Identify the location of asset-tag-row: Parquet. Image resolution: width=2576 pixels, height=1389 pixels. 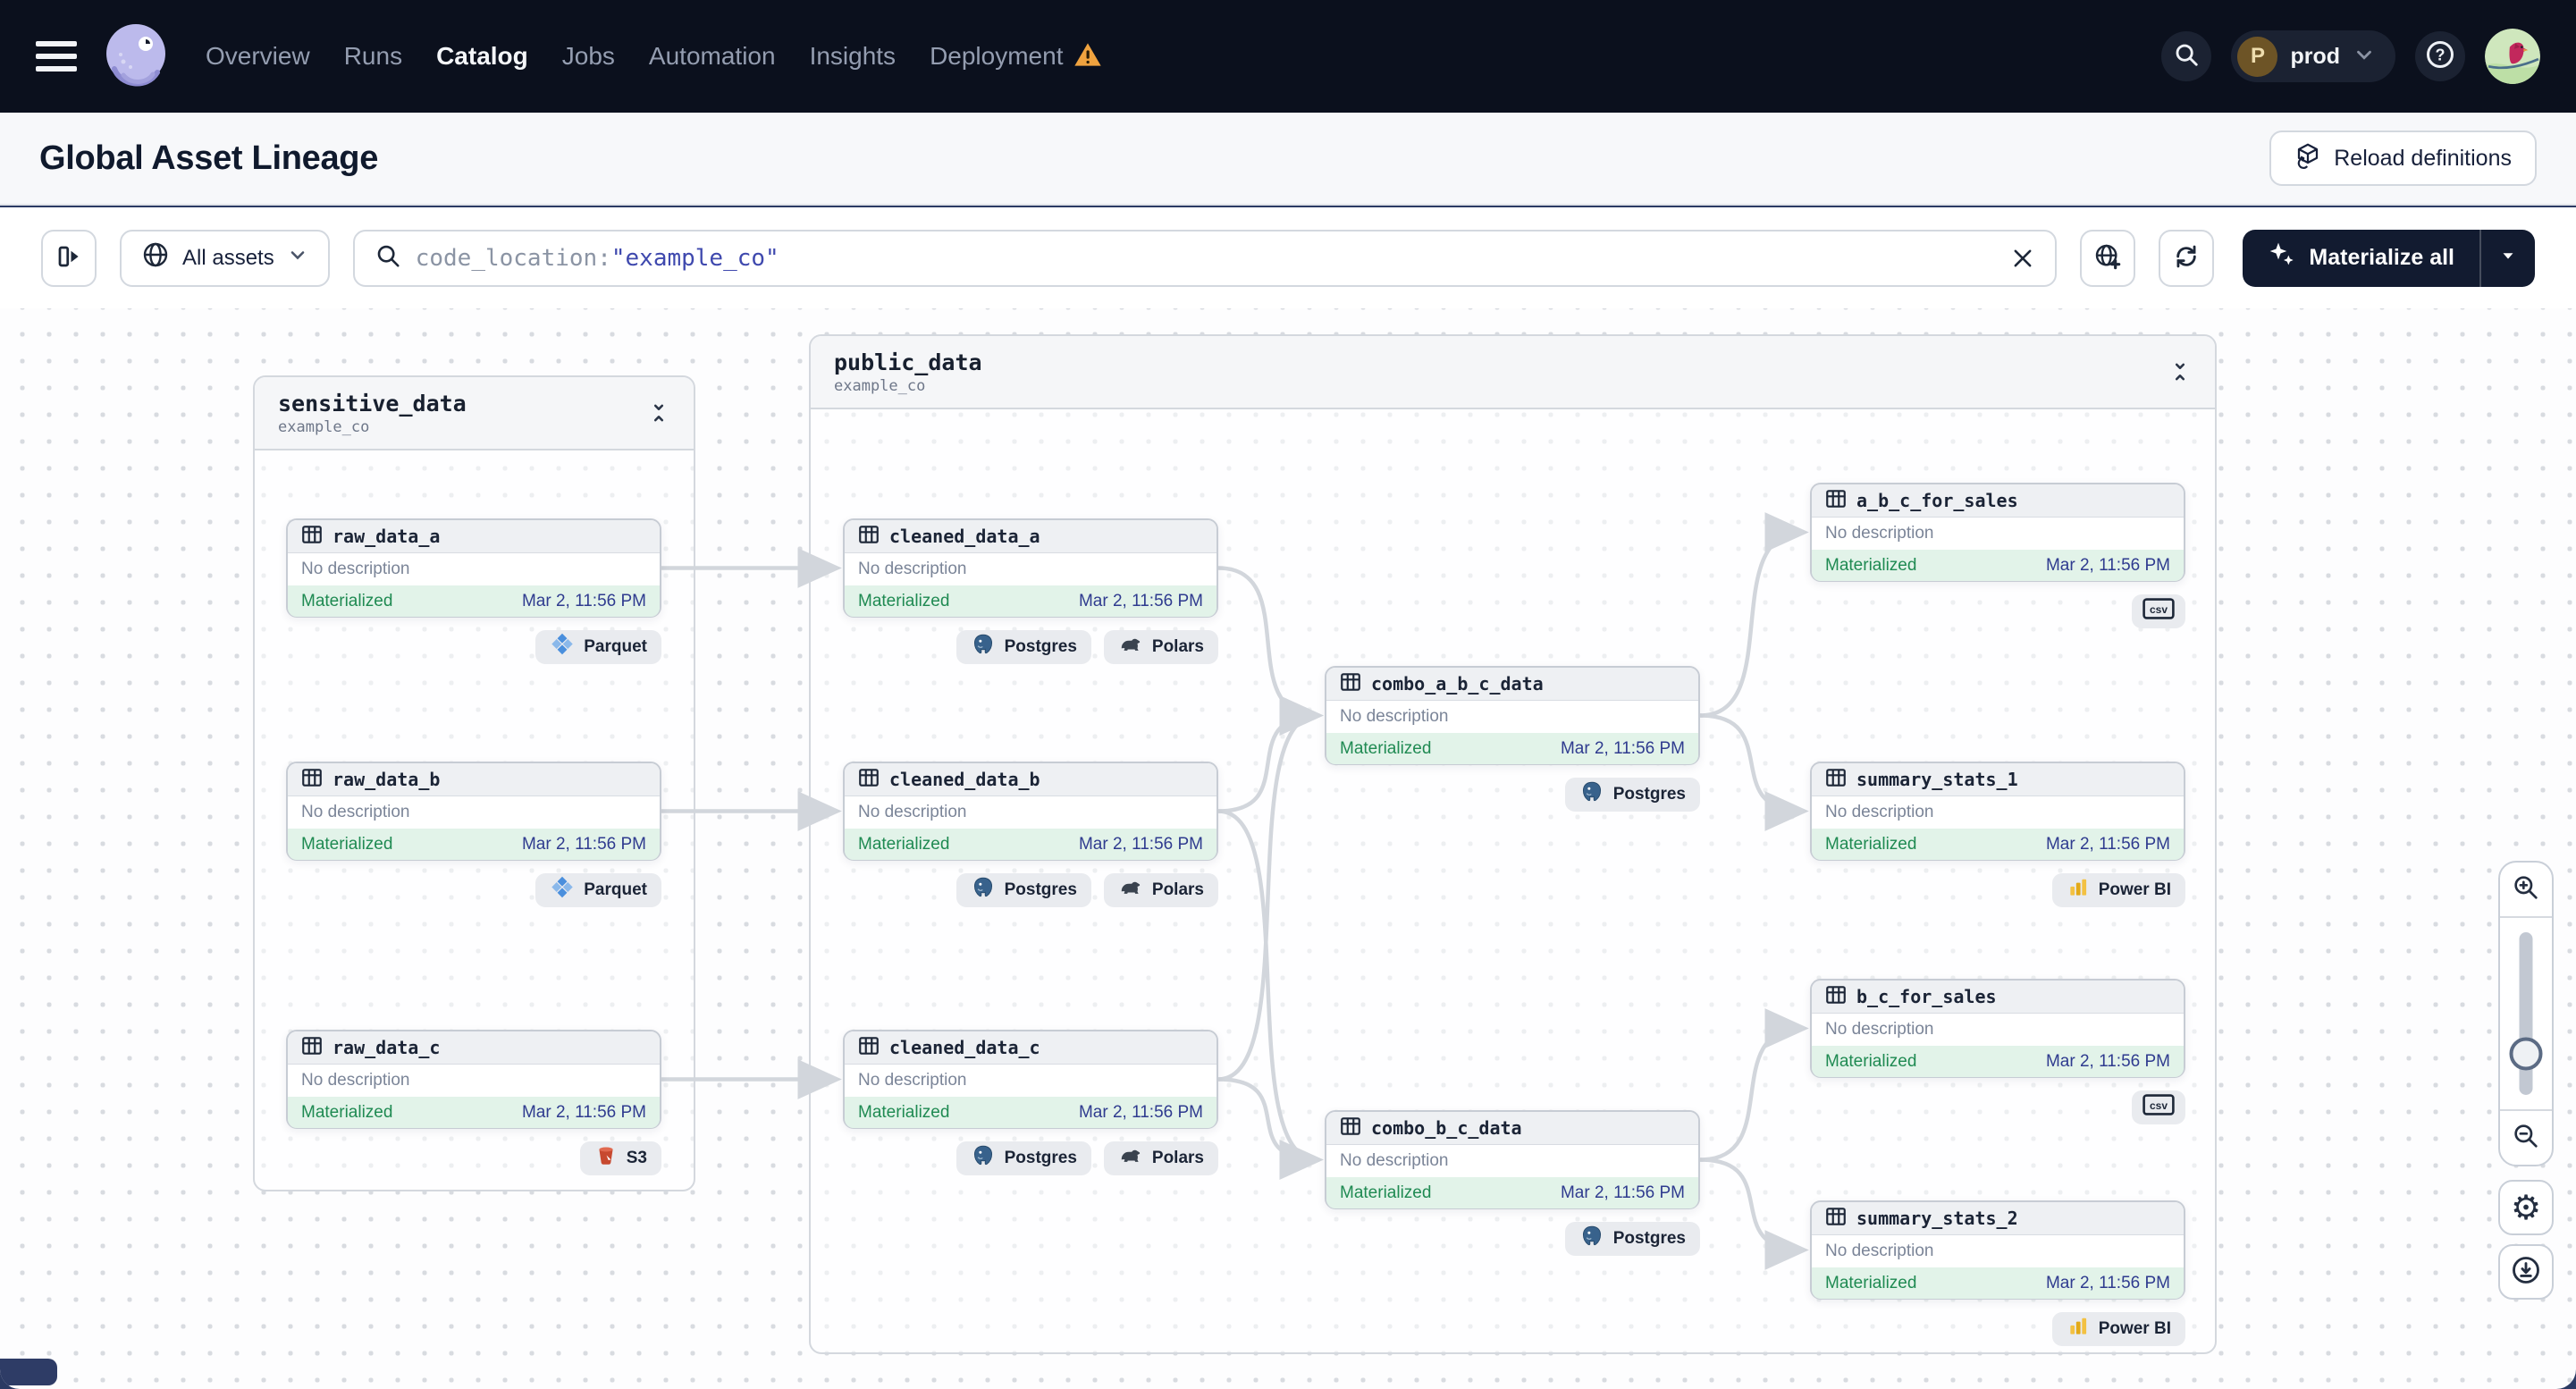
(474, 890).